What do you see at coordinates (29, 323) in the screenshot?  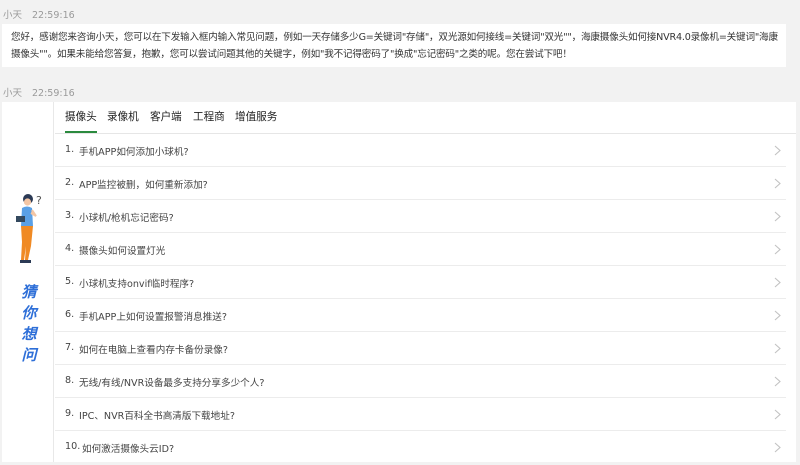 I see `guess-you-ask-label: 猜 你 想 问` at bounding box center [29, 323].